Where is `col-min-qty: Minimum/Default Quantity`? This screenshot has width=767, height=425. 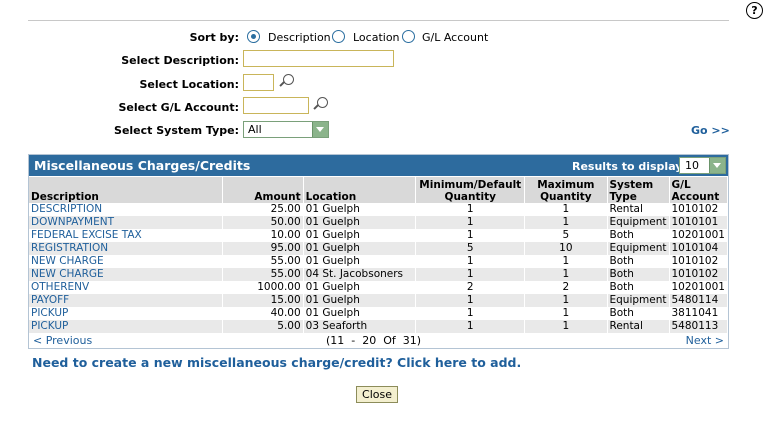
col-min-qty: Minimum/Default Quantity is located at coordinates (470, 190).